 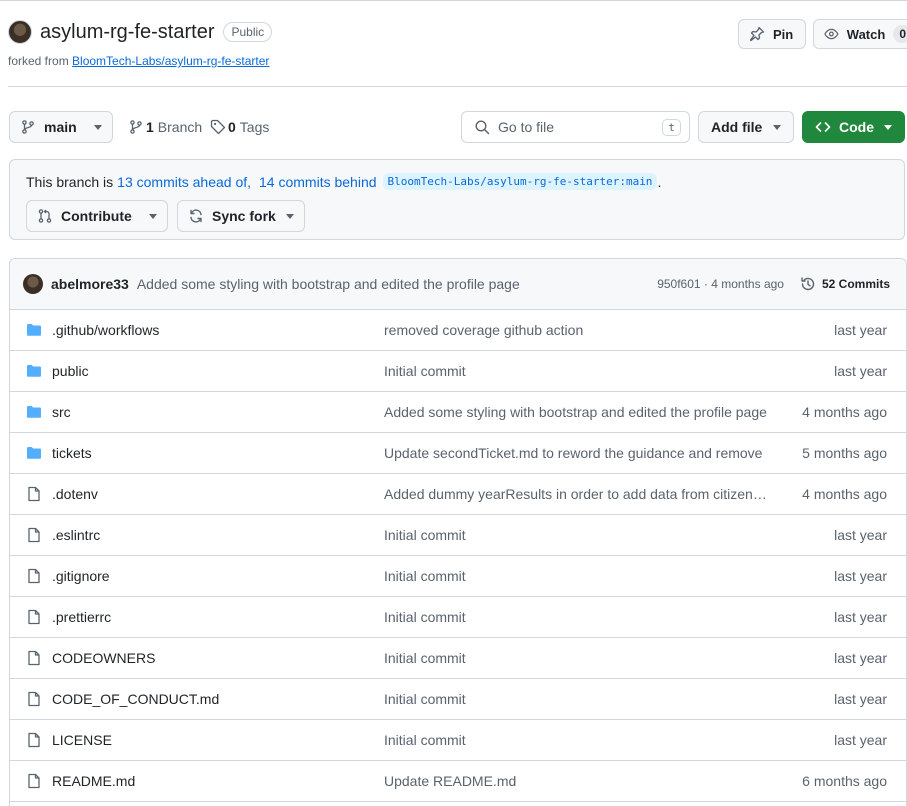 What do you see at coordinates (772, 34) in the screenshot?
I see `pin-button: Pin` at bounding box center [772, 34].